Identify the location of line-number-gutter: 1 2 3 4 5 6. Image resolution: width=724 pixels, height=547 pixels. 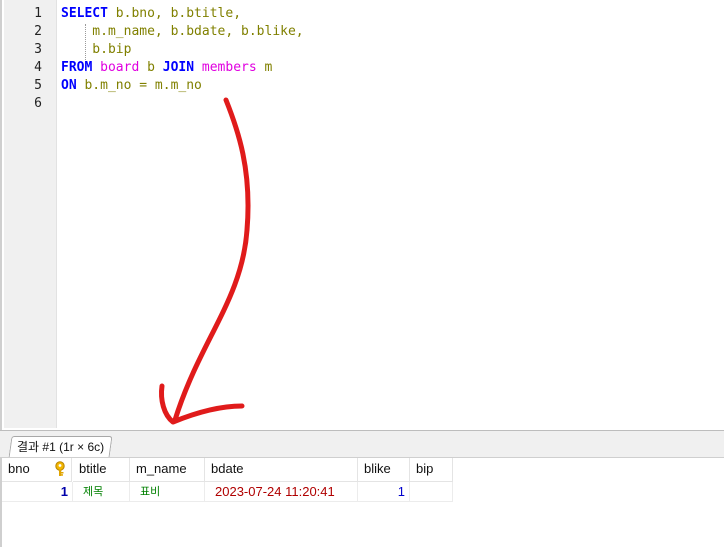
(30, 214).